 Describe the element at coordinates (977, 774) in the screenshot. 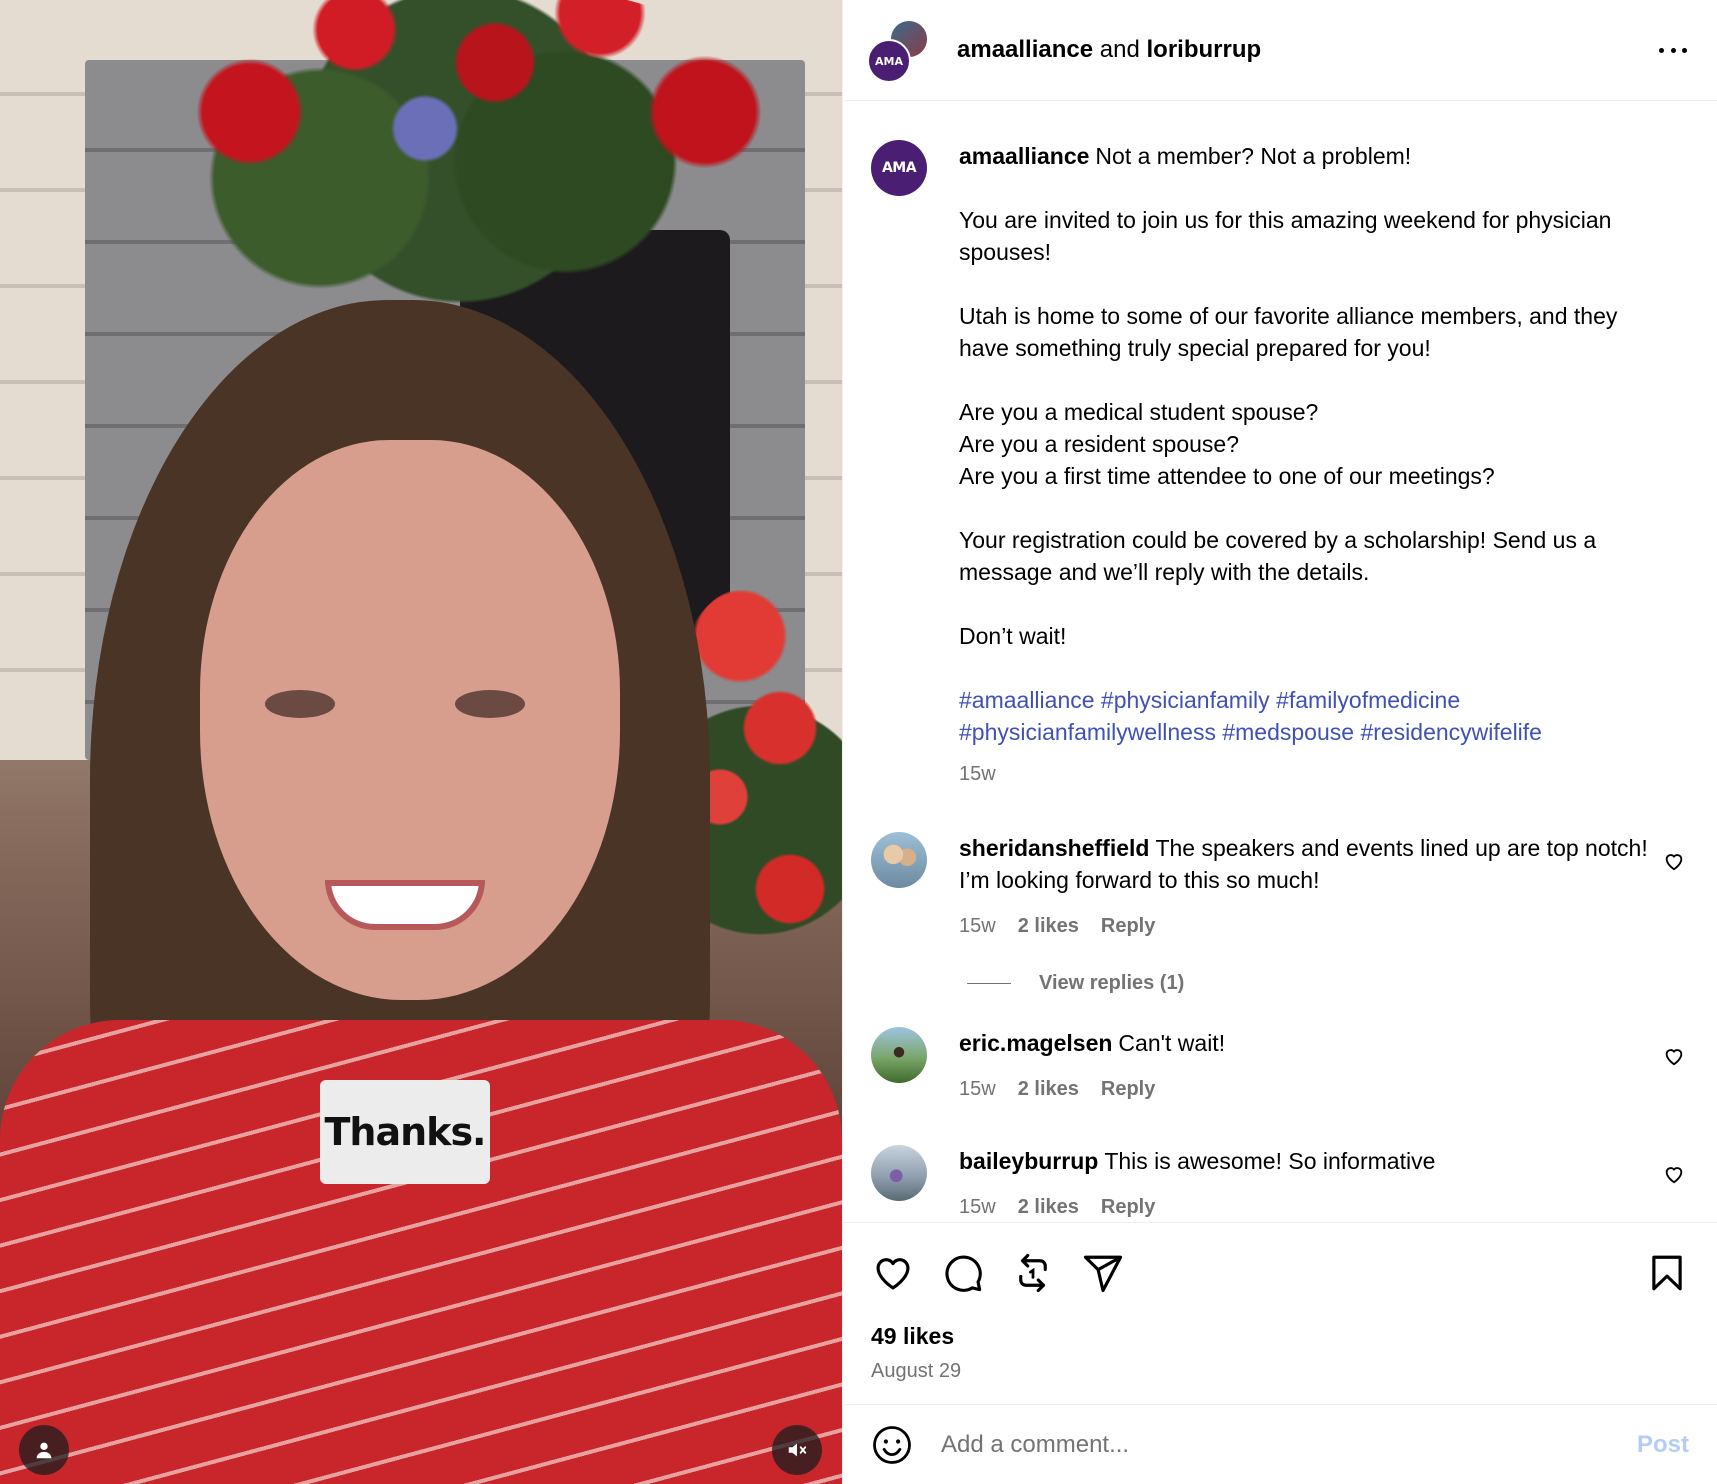

I see `caption-time: 15w` at that location.